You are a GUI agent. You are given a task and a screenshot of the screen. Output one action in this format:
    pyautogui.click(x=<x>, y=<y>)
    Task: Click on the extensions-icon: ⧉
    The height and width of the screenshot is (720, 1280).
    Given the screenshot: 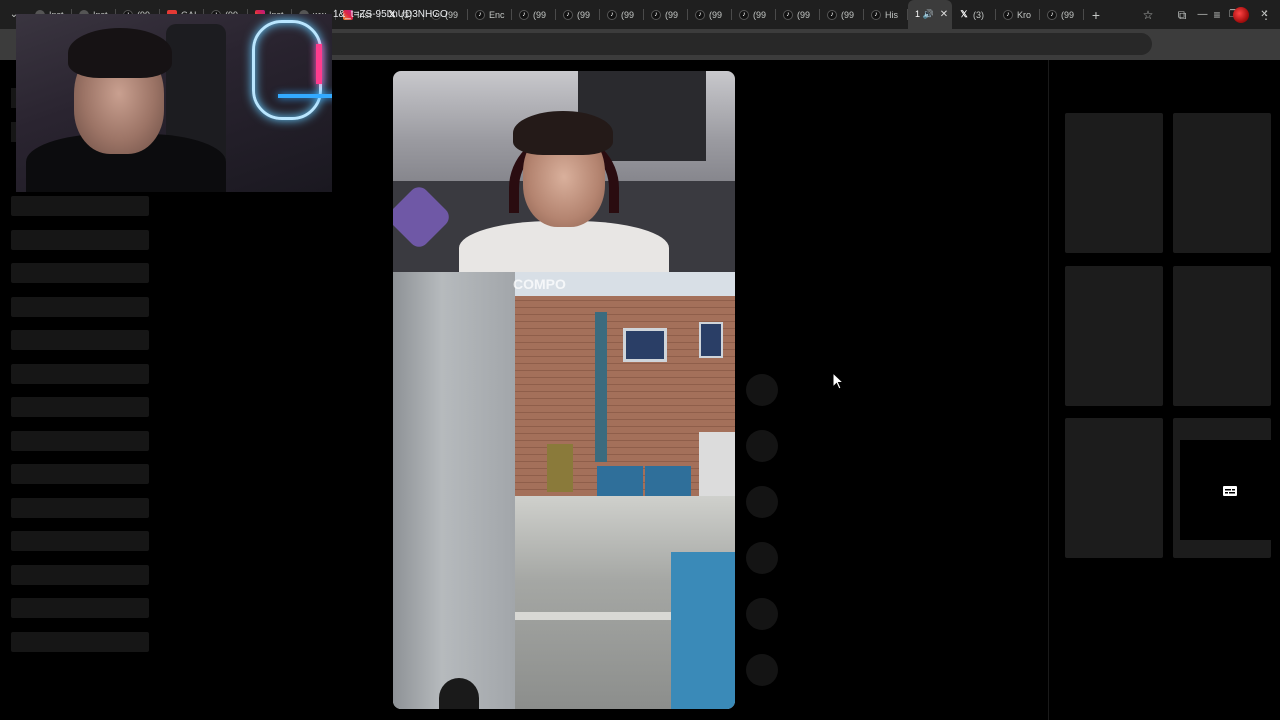 What is the action you would take?
    pyautogui.click(x=1182, y=15)
    